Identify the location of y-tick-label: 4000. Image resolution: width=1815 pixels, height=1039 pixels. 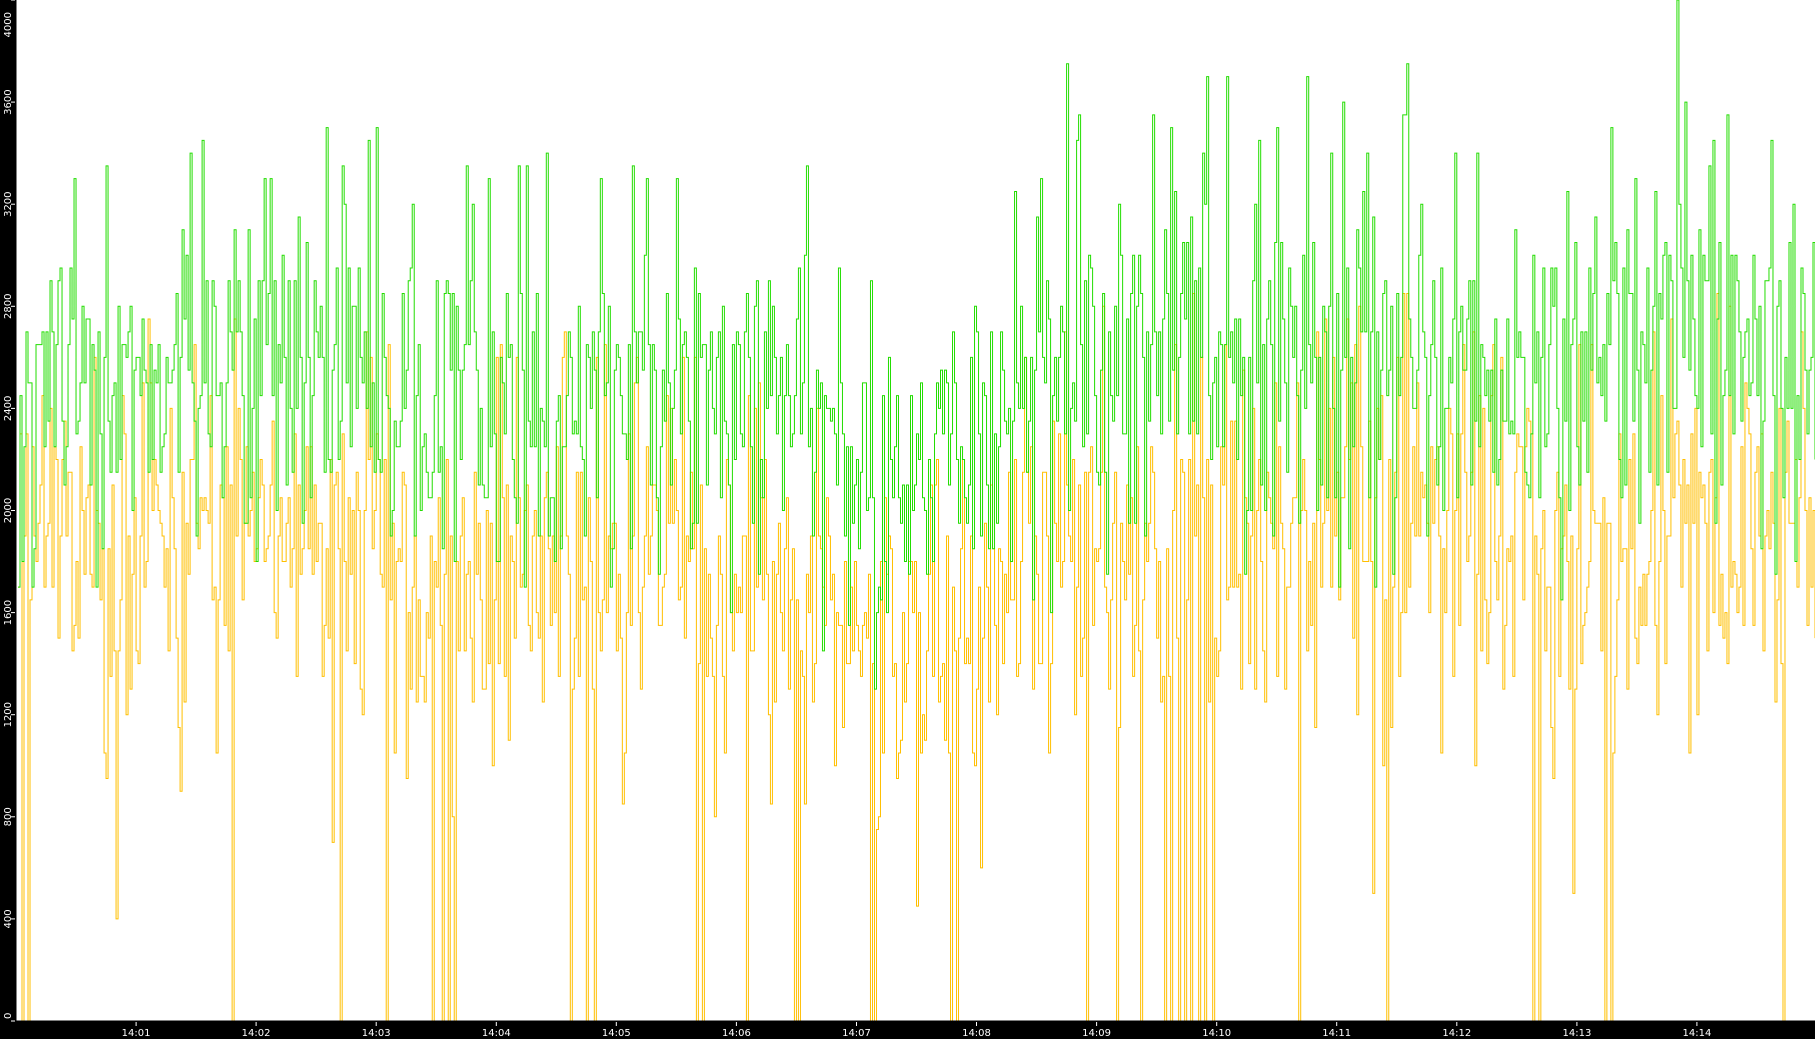
(8, 24).